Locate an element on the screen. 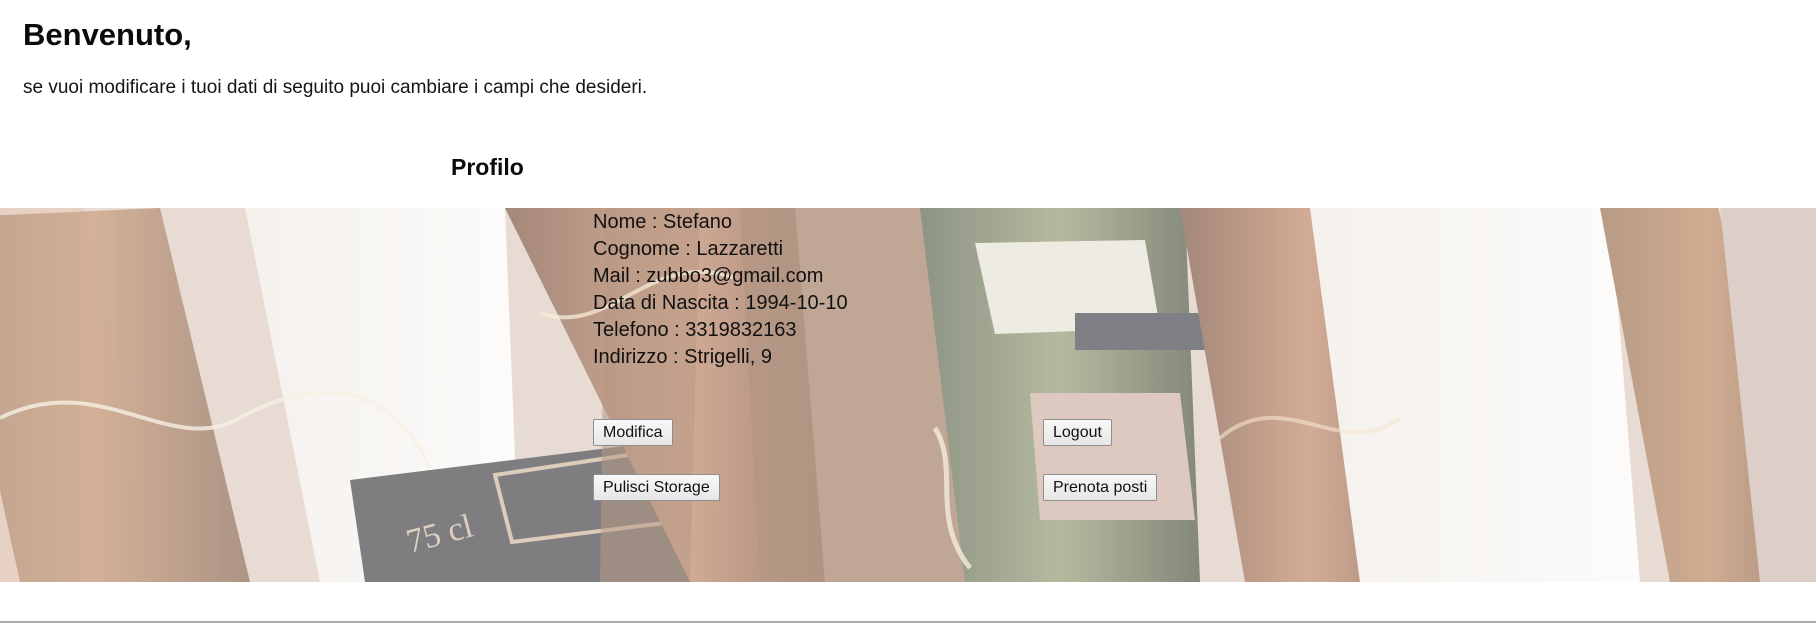 This screenshot has width=1816, height=635. profile-email: Mail : zubbo3@gmail.com is located at coordinates (708, 276).